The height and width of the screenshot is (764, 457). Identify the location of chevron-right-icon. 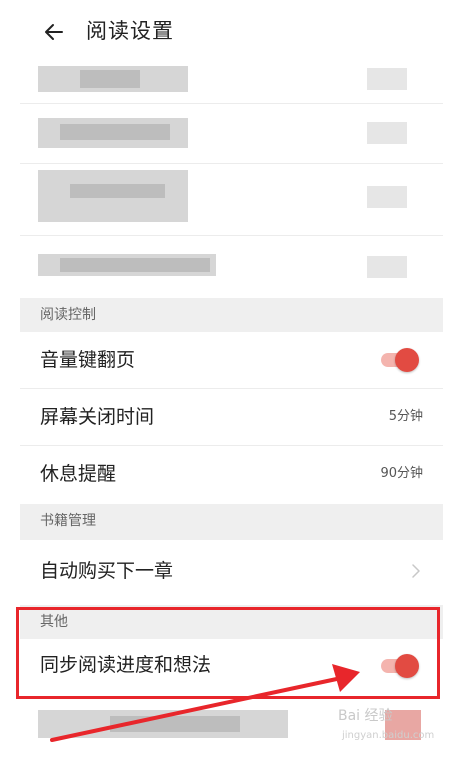
(416, 571).